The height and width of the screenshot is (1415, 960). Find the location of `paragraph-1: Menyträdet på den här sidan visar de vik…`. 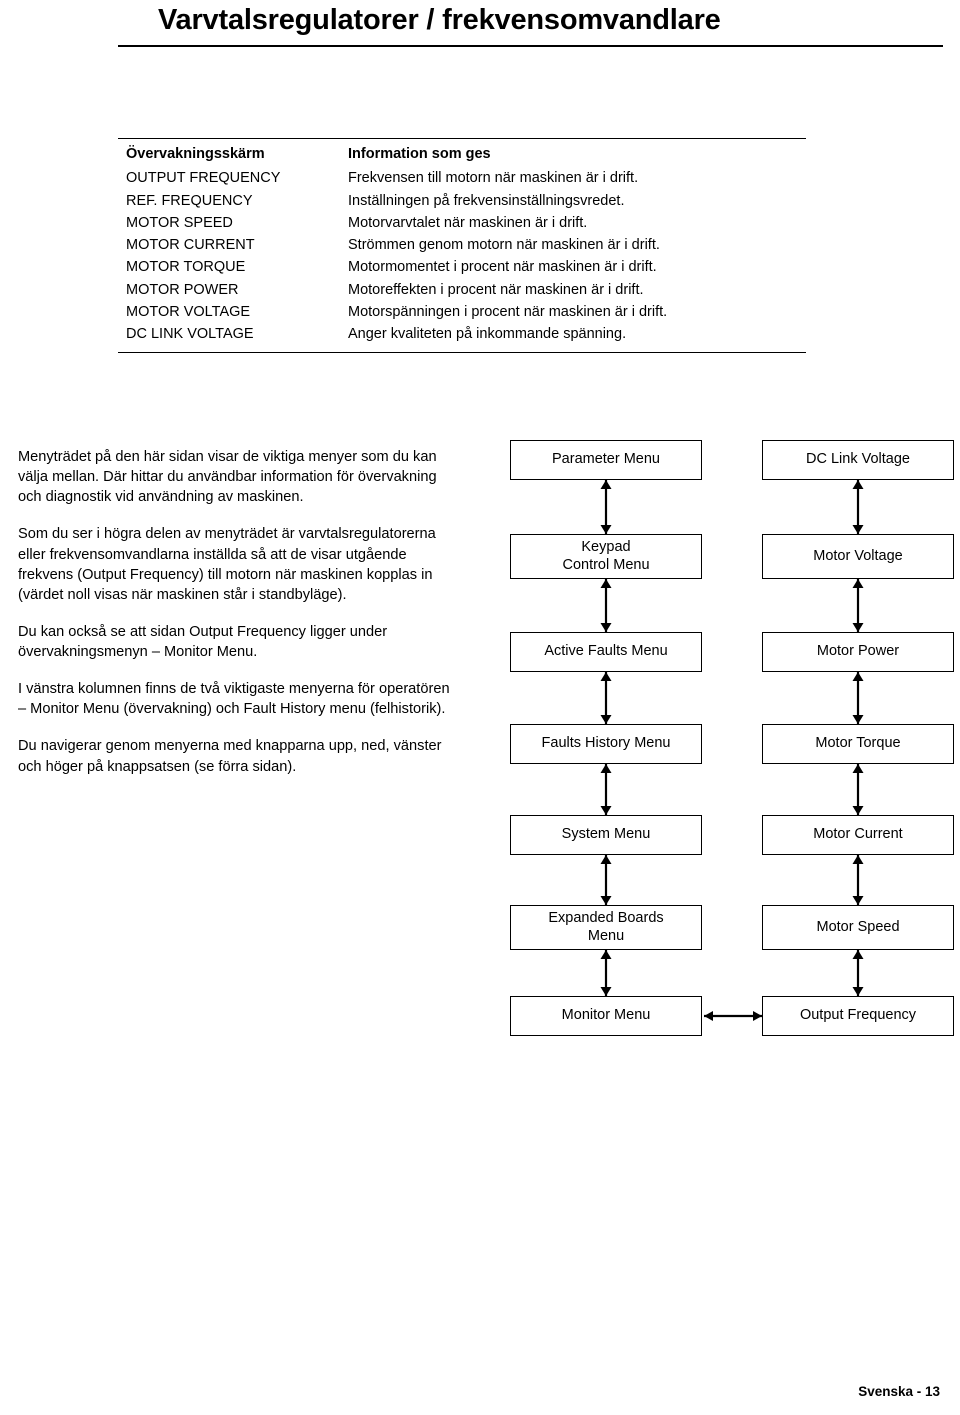

paragraph-1: Menyträdet på den här sidan visar de vik… is located at coordinates (227, 477).